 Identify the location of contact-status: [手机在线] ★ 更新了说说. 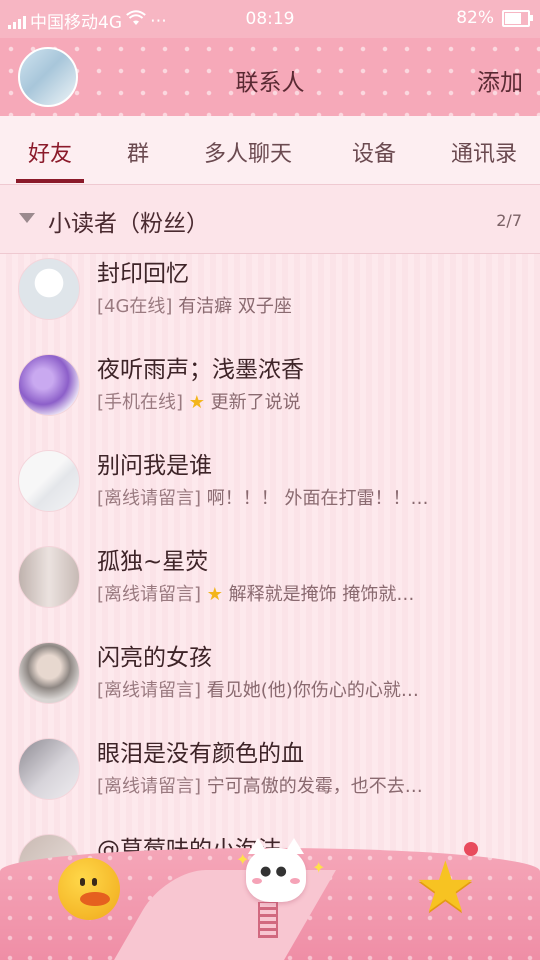
(199, 401).